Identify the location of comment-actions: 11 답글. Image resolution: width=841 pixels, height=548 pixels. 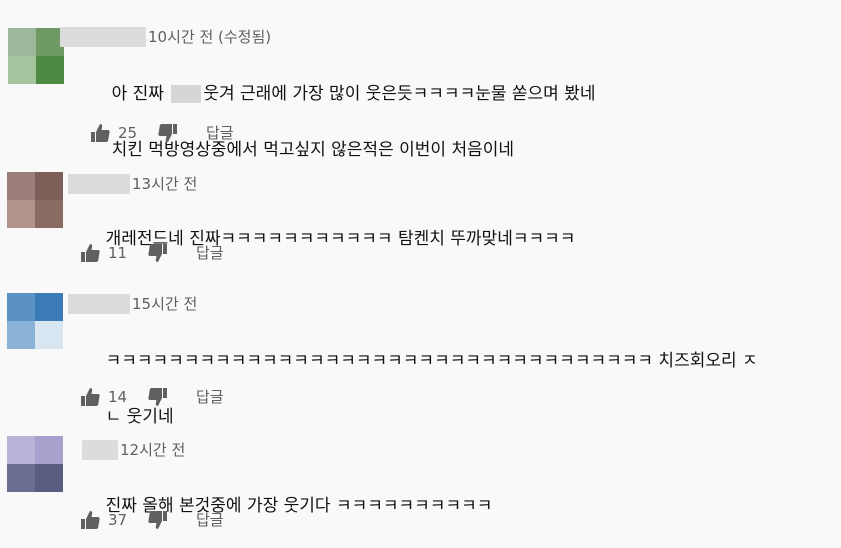
(152, 252).